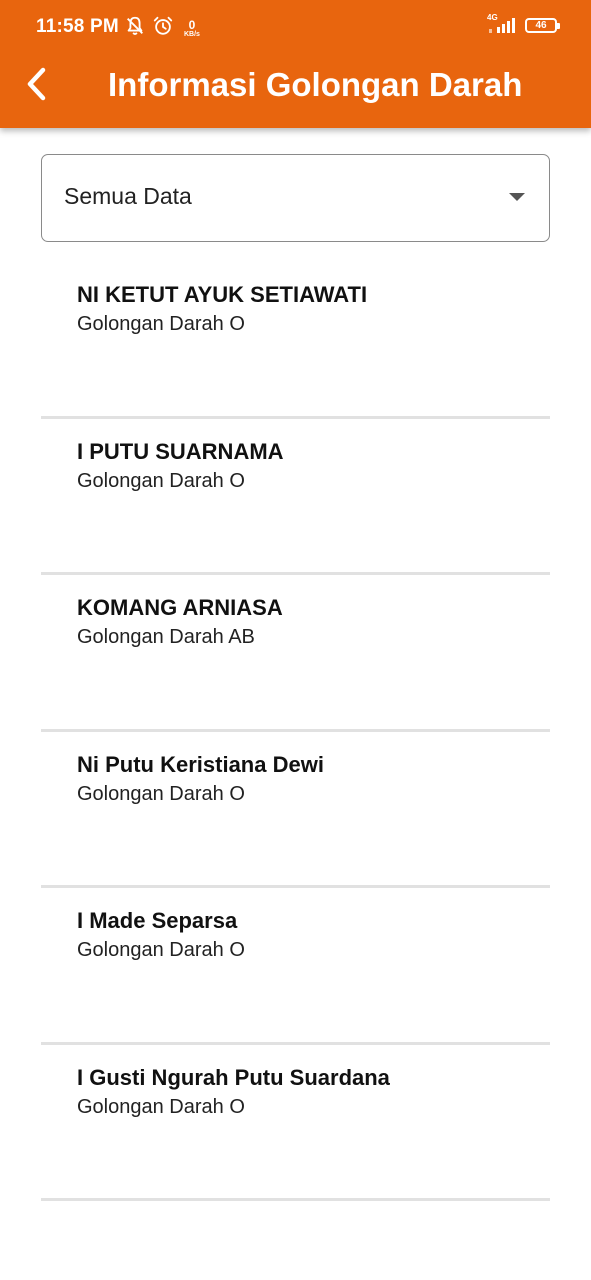 Image resolution: width=591 pixels, height=1280 pixels. I want to click on battery-icon: 46, so click(542, 25).